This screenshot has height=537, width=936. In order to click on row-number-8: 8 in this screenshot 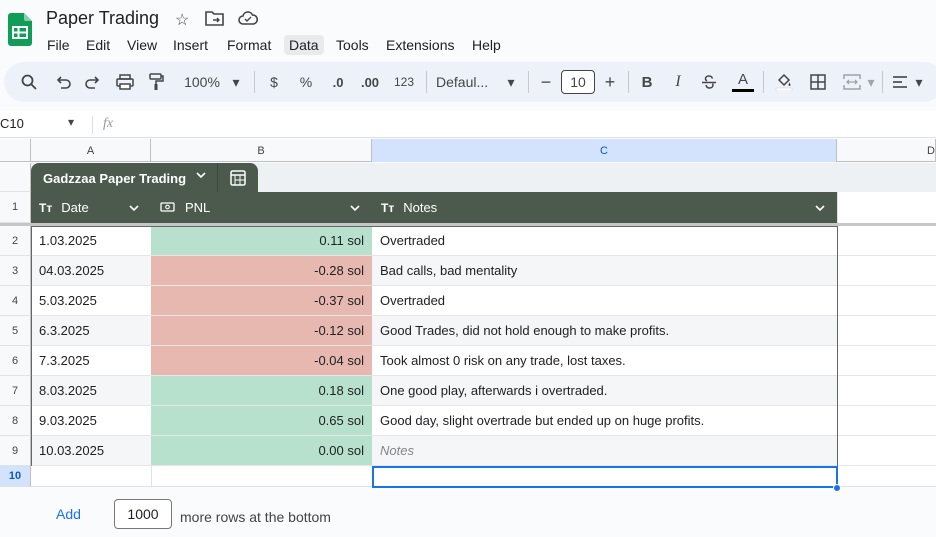, I will do `click(15, 421)`.